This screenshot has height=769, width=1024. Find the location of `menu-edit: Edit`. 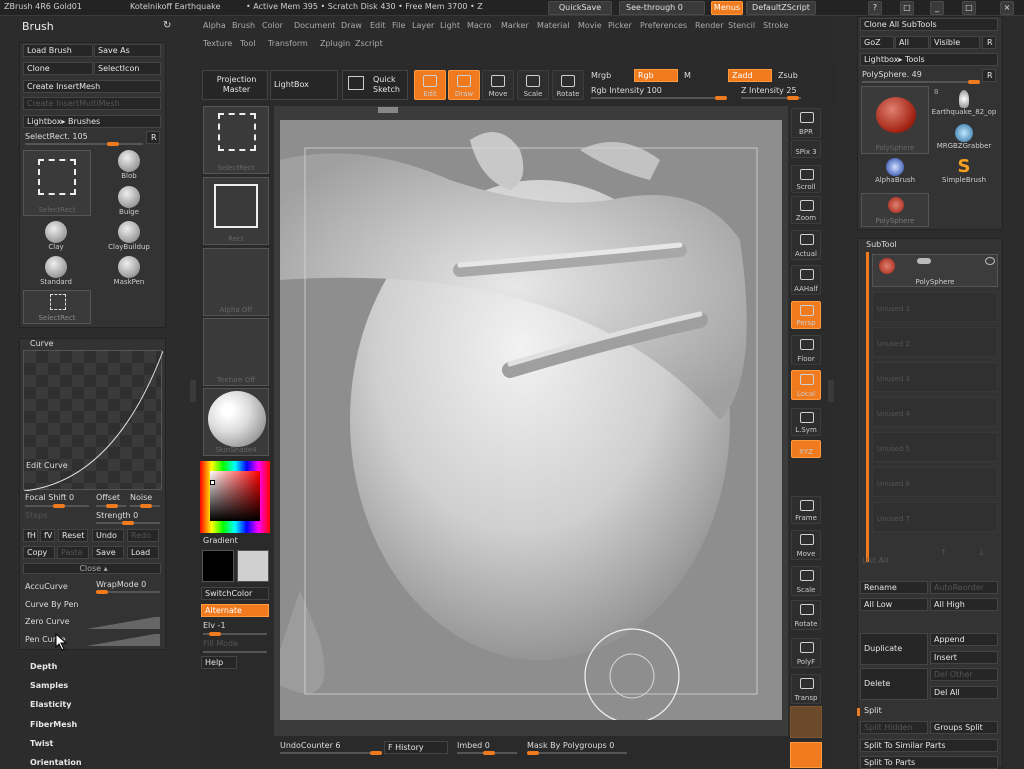

menu-edit: Edit is located at coordinates (378, 25).